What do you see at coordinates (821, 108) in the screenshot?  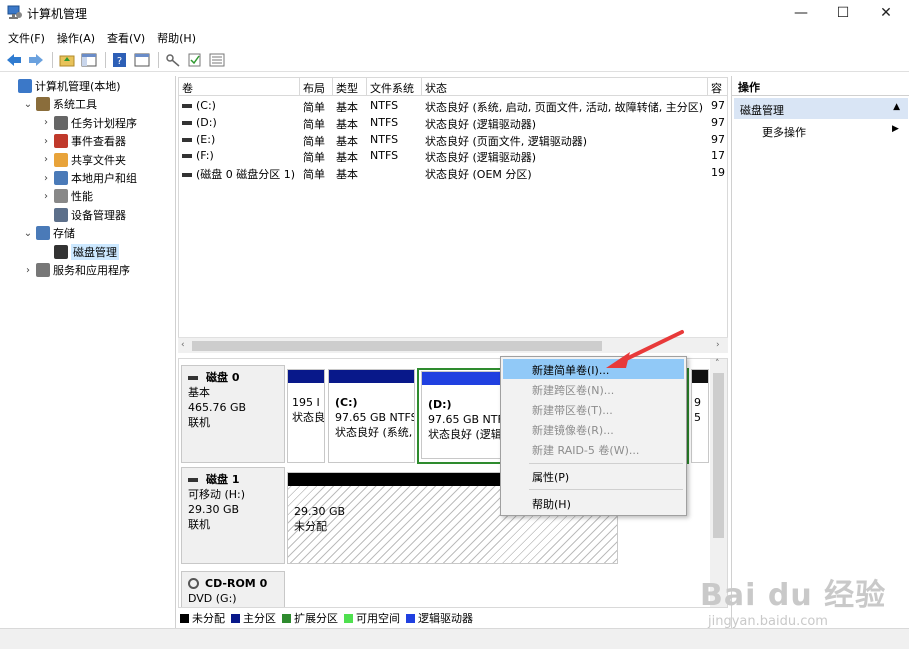 I see `actions-section-disk-management: 磁盘管理 ▲` at bounding box center [821, 108].